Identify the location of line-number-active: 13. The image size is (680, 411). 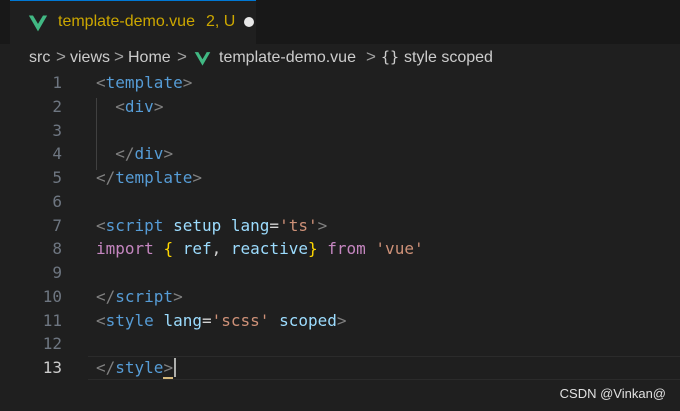
(52, 367).